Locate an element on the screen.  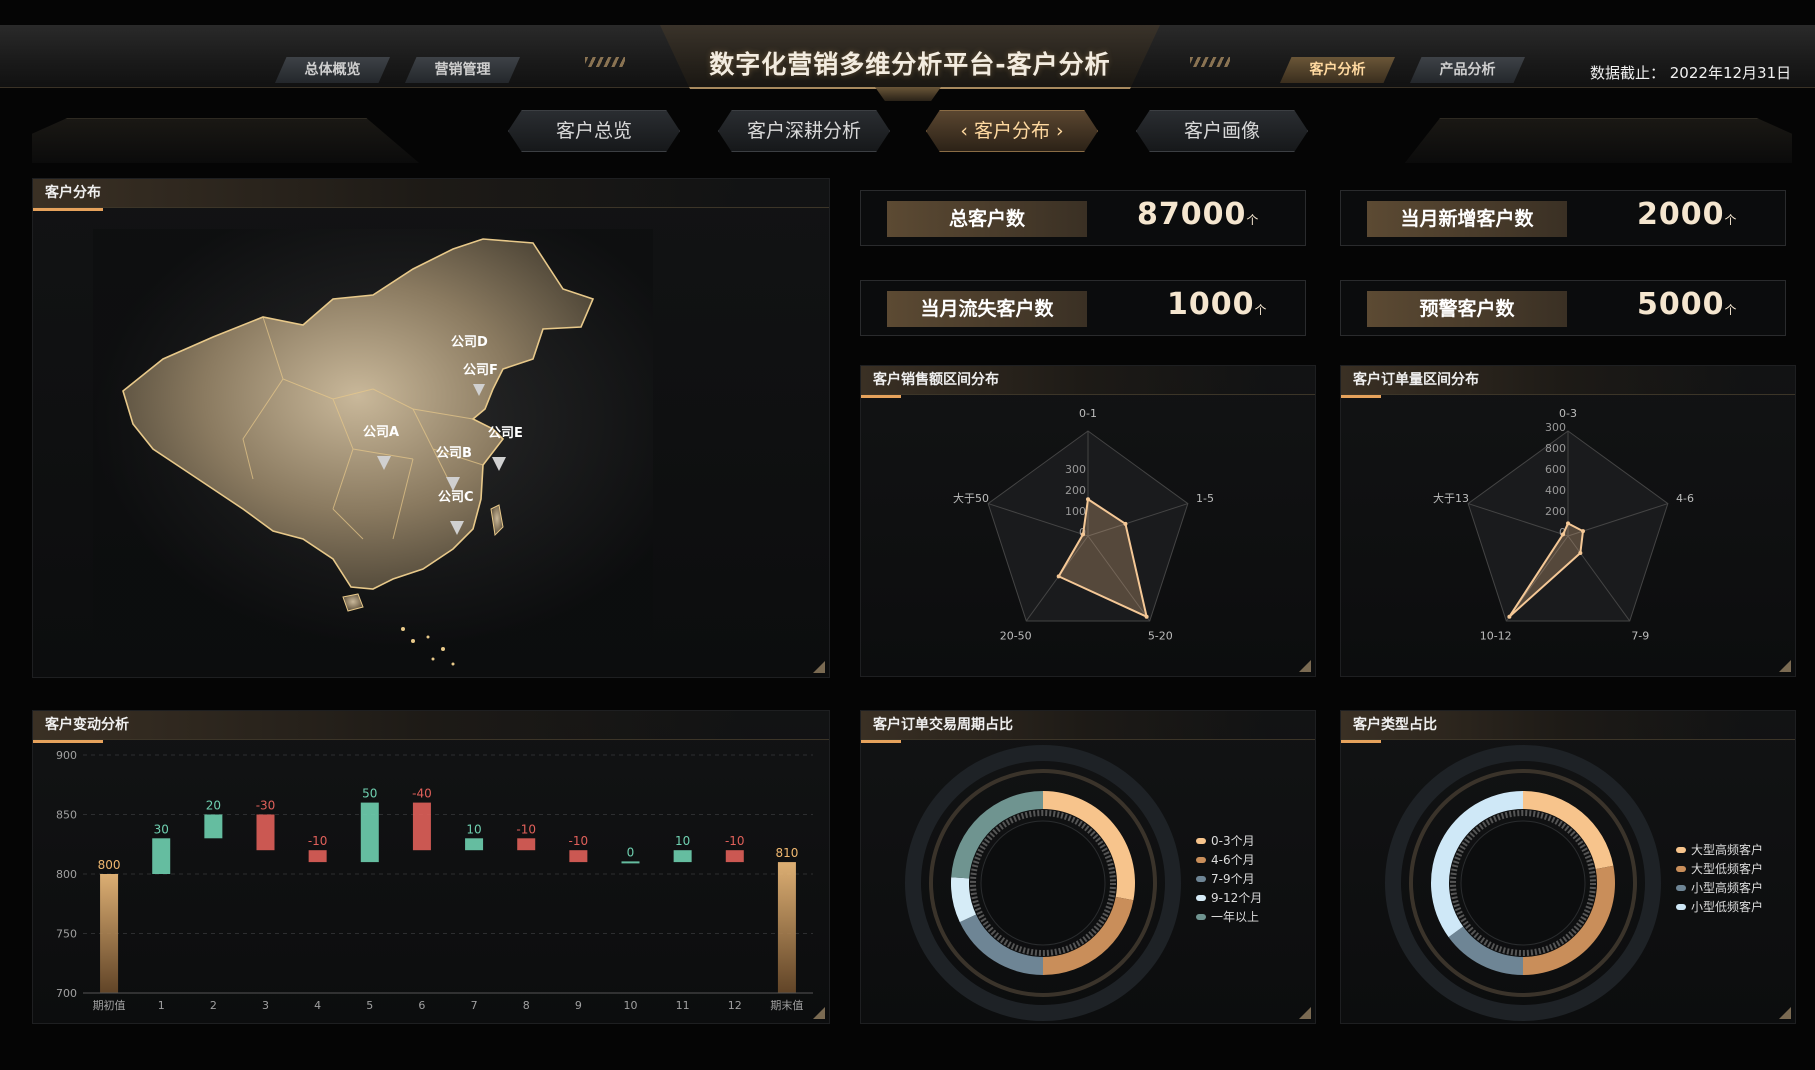
kpi-value-wrap: 2000个 is located at coordinates (1687, 214).